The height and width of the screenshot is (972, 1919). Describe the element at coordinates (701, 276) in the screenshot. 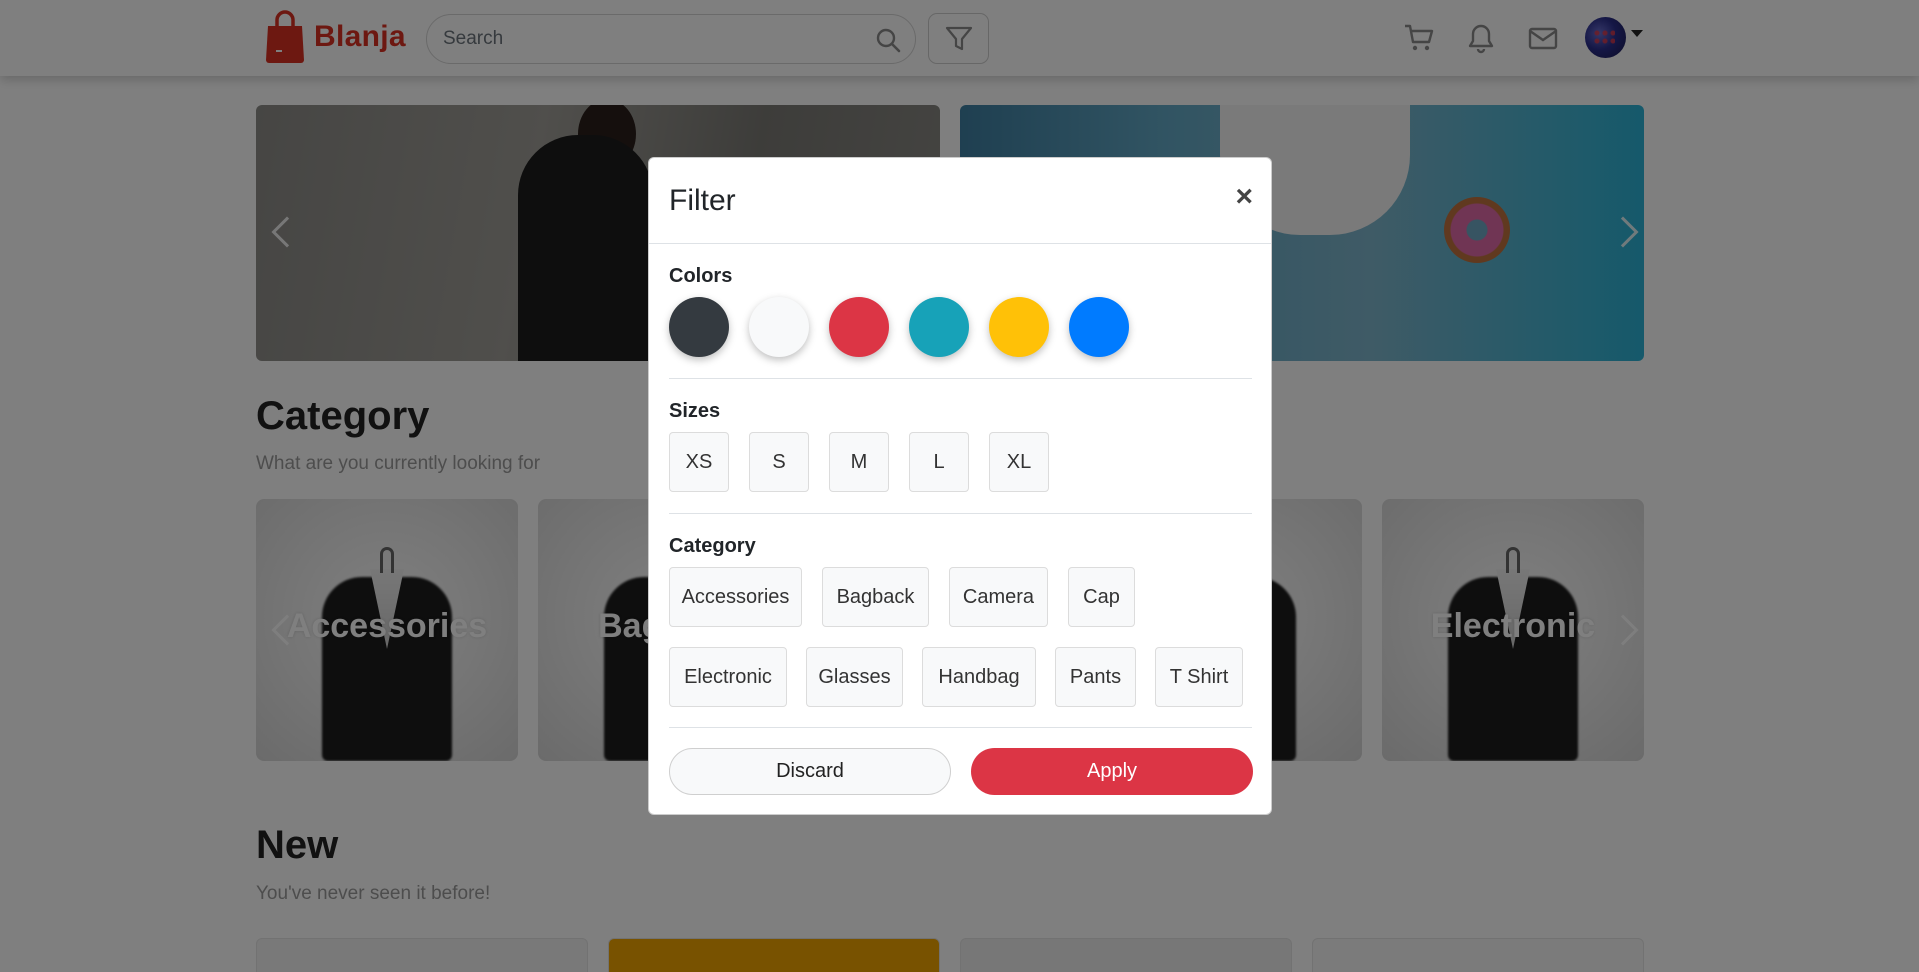

I see `colors-label: Colors` at that location.